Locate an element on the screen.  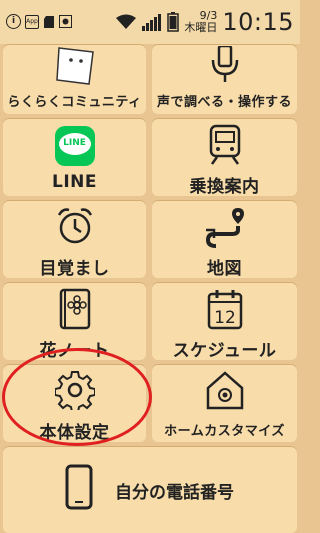
tile-home-customize: ホームカスタマイズ is located at coordinates (224, 403).